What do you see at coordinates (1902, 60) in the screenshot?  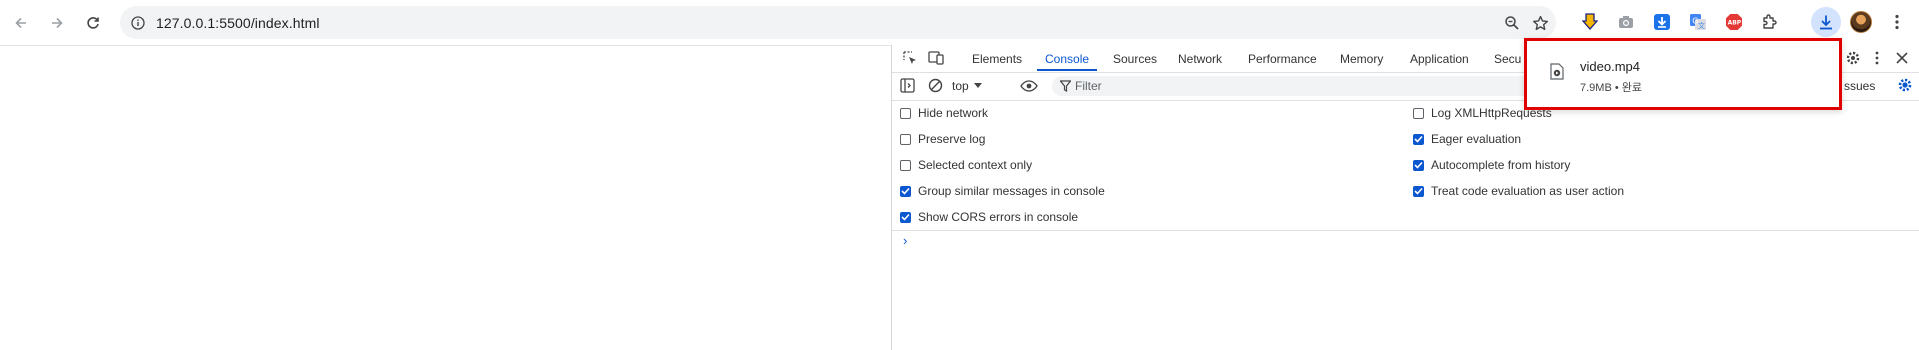 I see `close-devtools-icon` at bounding box center [1902, 60].